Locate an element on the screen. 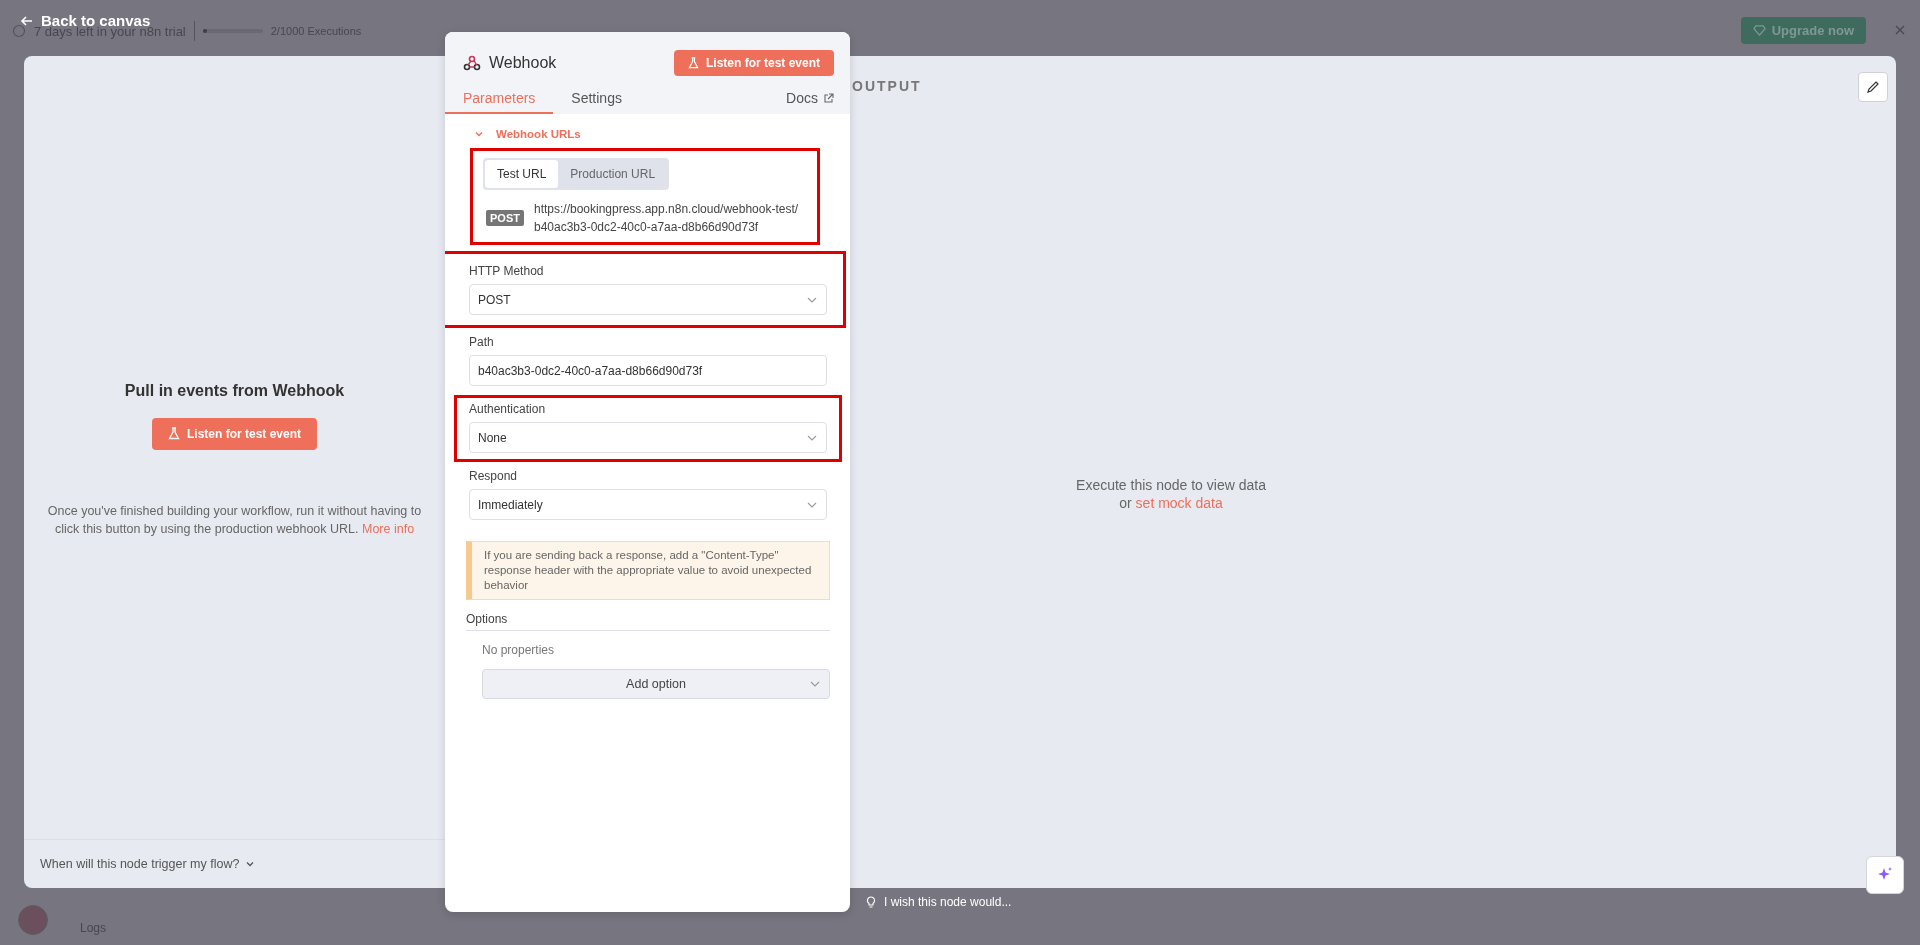  select-field: Immediately is located at coordinates (648, 504).